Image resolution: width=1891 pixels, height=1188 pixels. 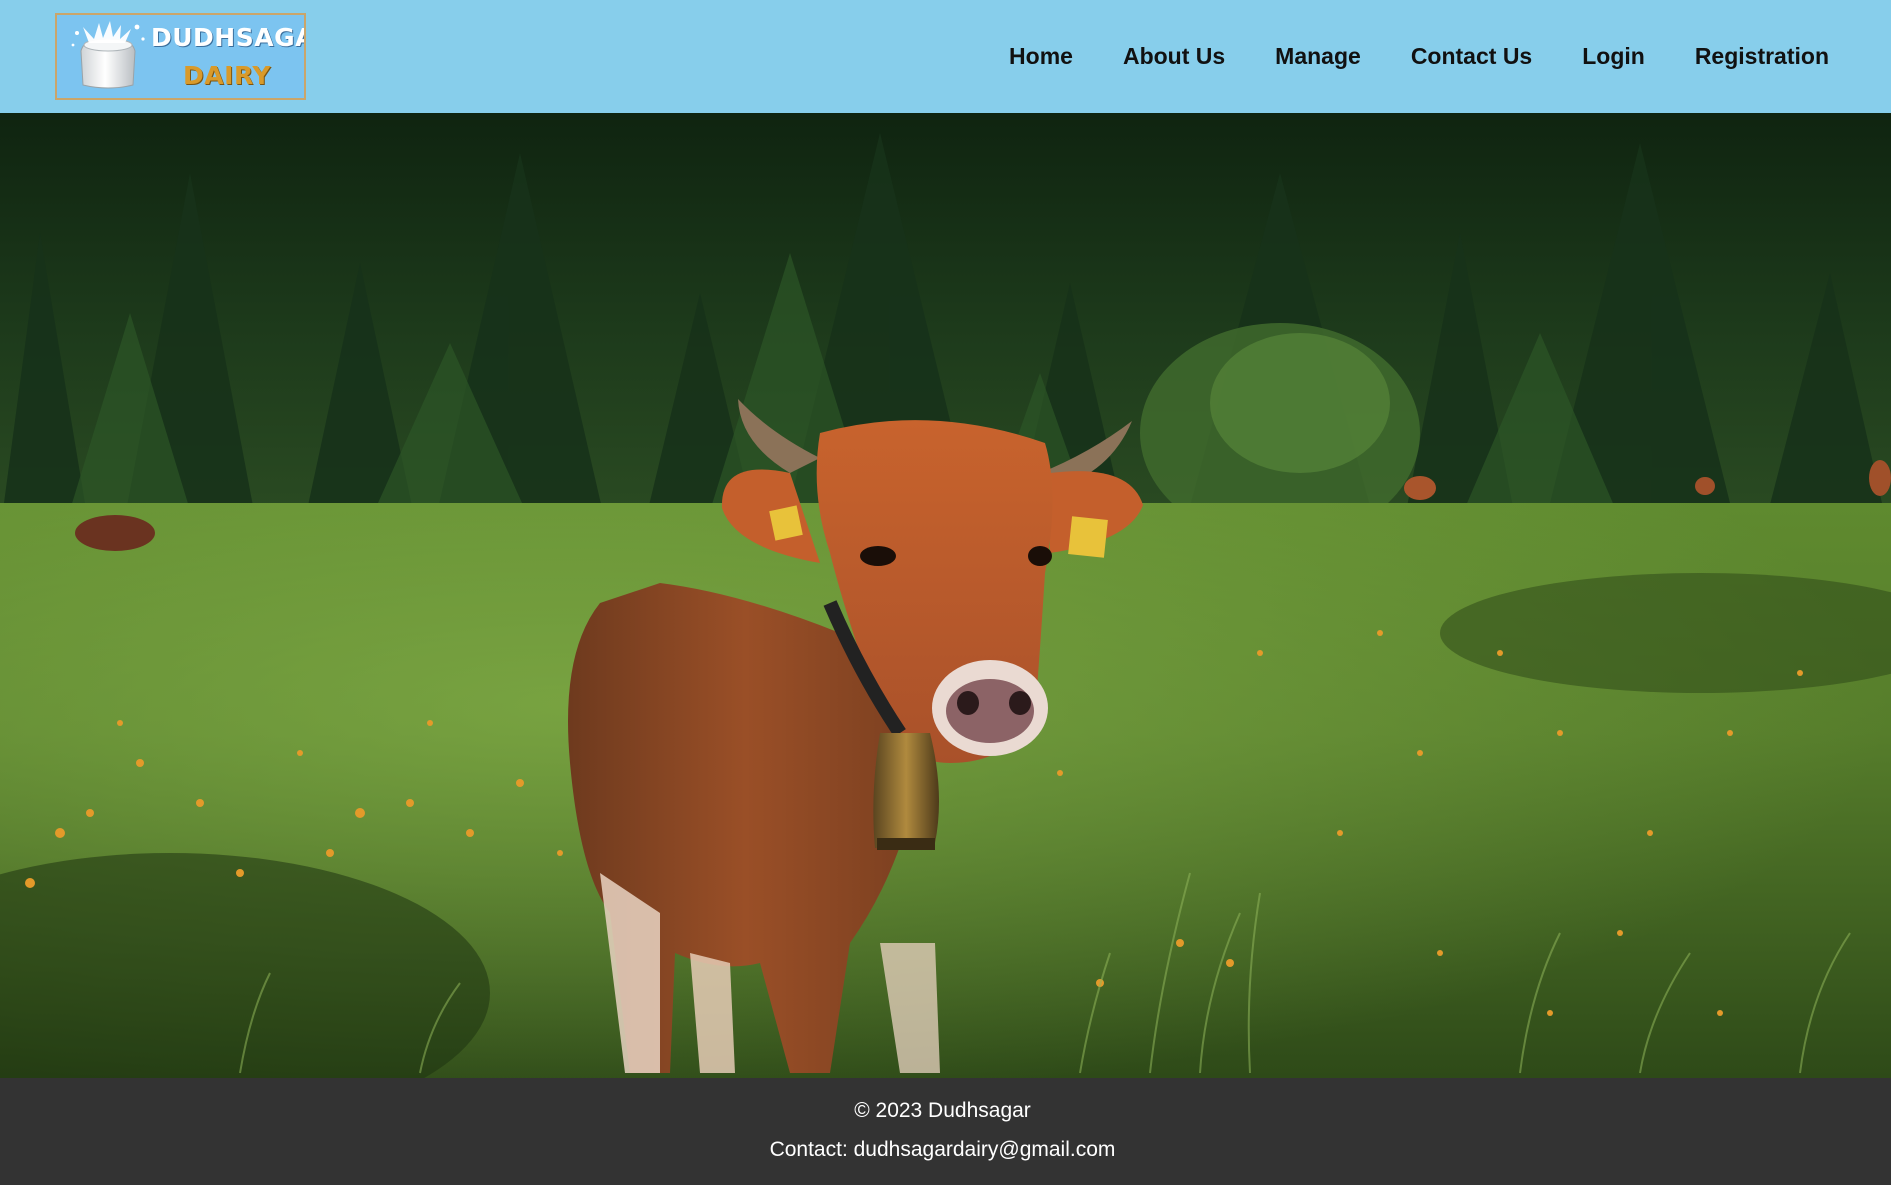 I want to click on nav-login: Login, so click(x=1613, y=56).